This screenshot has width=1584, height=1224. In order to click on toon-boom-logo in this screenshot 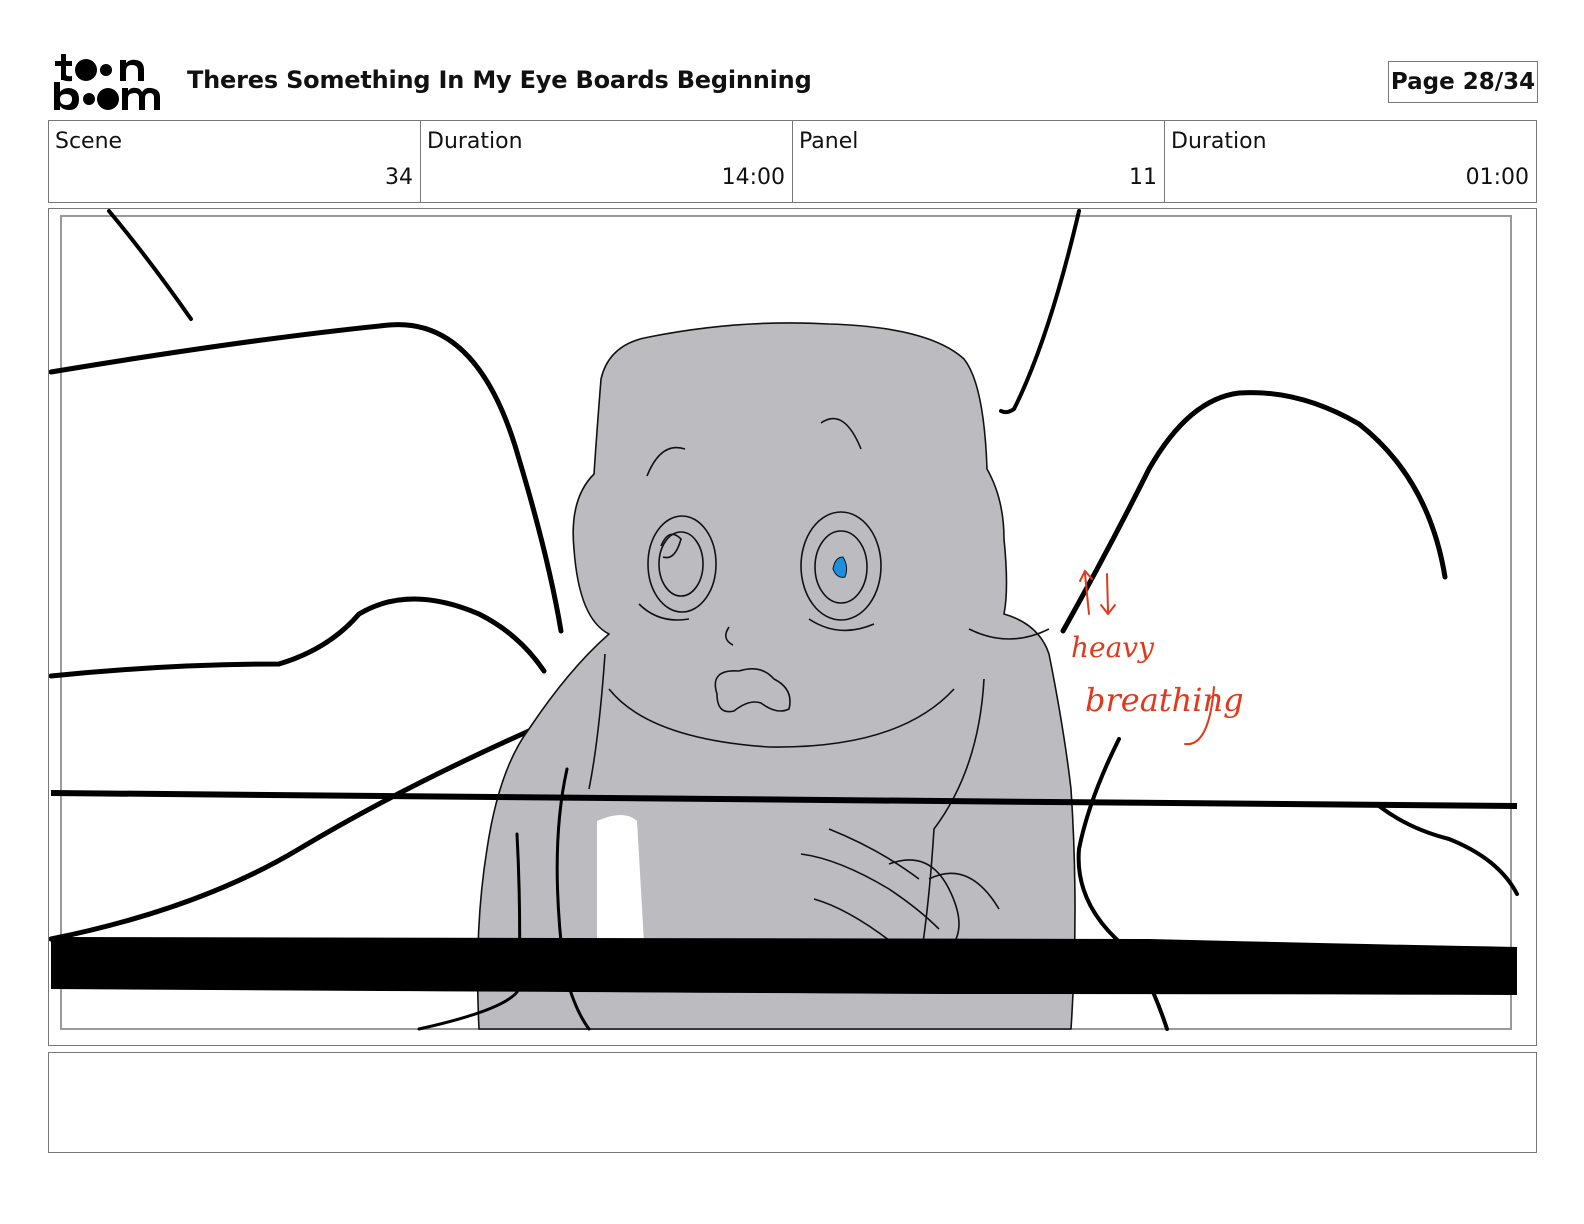, I will do `click(108, 82)`.